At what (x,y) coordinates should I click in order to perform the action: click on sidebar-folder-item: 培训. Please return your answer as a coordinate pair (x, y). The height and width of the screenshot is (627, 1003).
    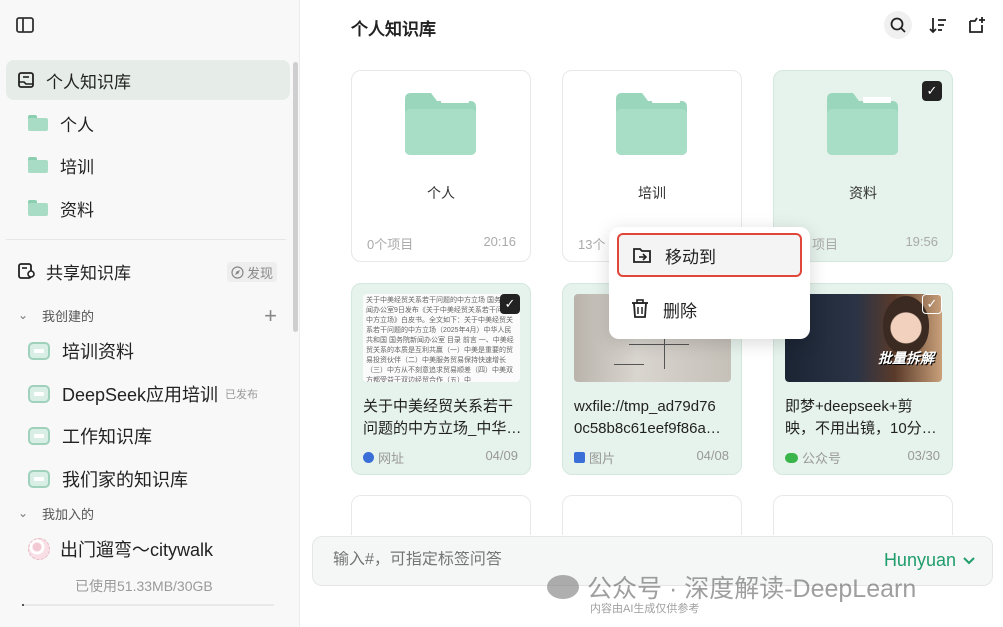
    Looking at the image, I should click on (61, 165).